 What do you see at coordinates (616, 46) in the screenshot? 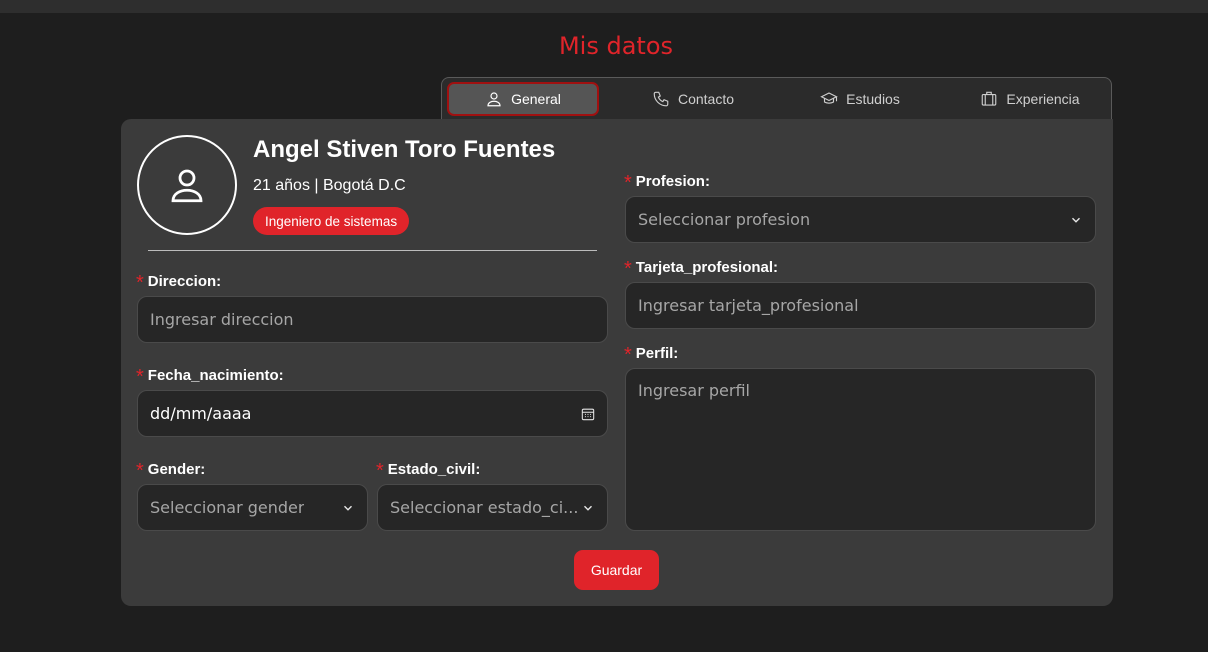
I see `page-title: Mis datos` at bounding box center [616, 46].